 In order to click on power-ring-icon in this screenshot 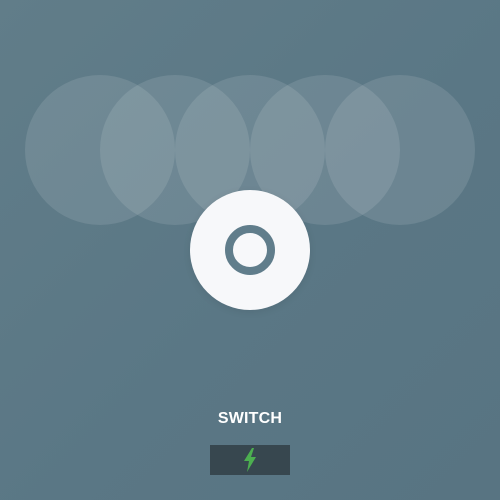, I will do `click(250, 250)`.